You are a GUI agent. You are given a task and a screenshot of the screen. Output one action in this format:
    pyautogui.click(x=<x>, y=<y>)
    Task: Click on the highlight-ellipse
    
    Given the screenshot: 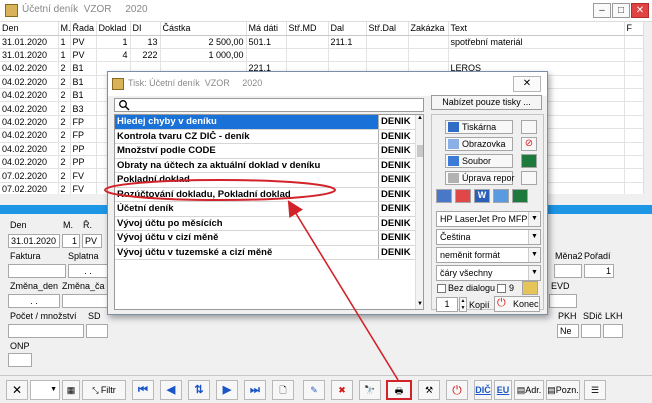 What is the action you would take?
    pyautogui.click(x=220, y=190)
    